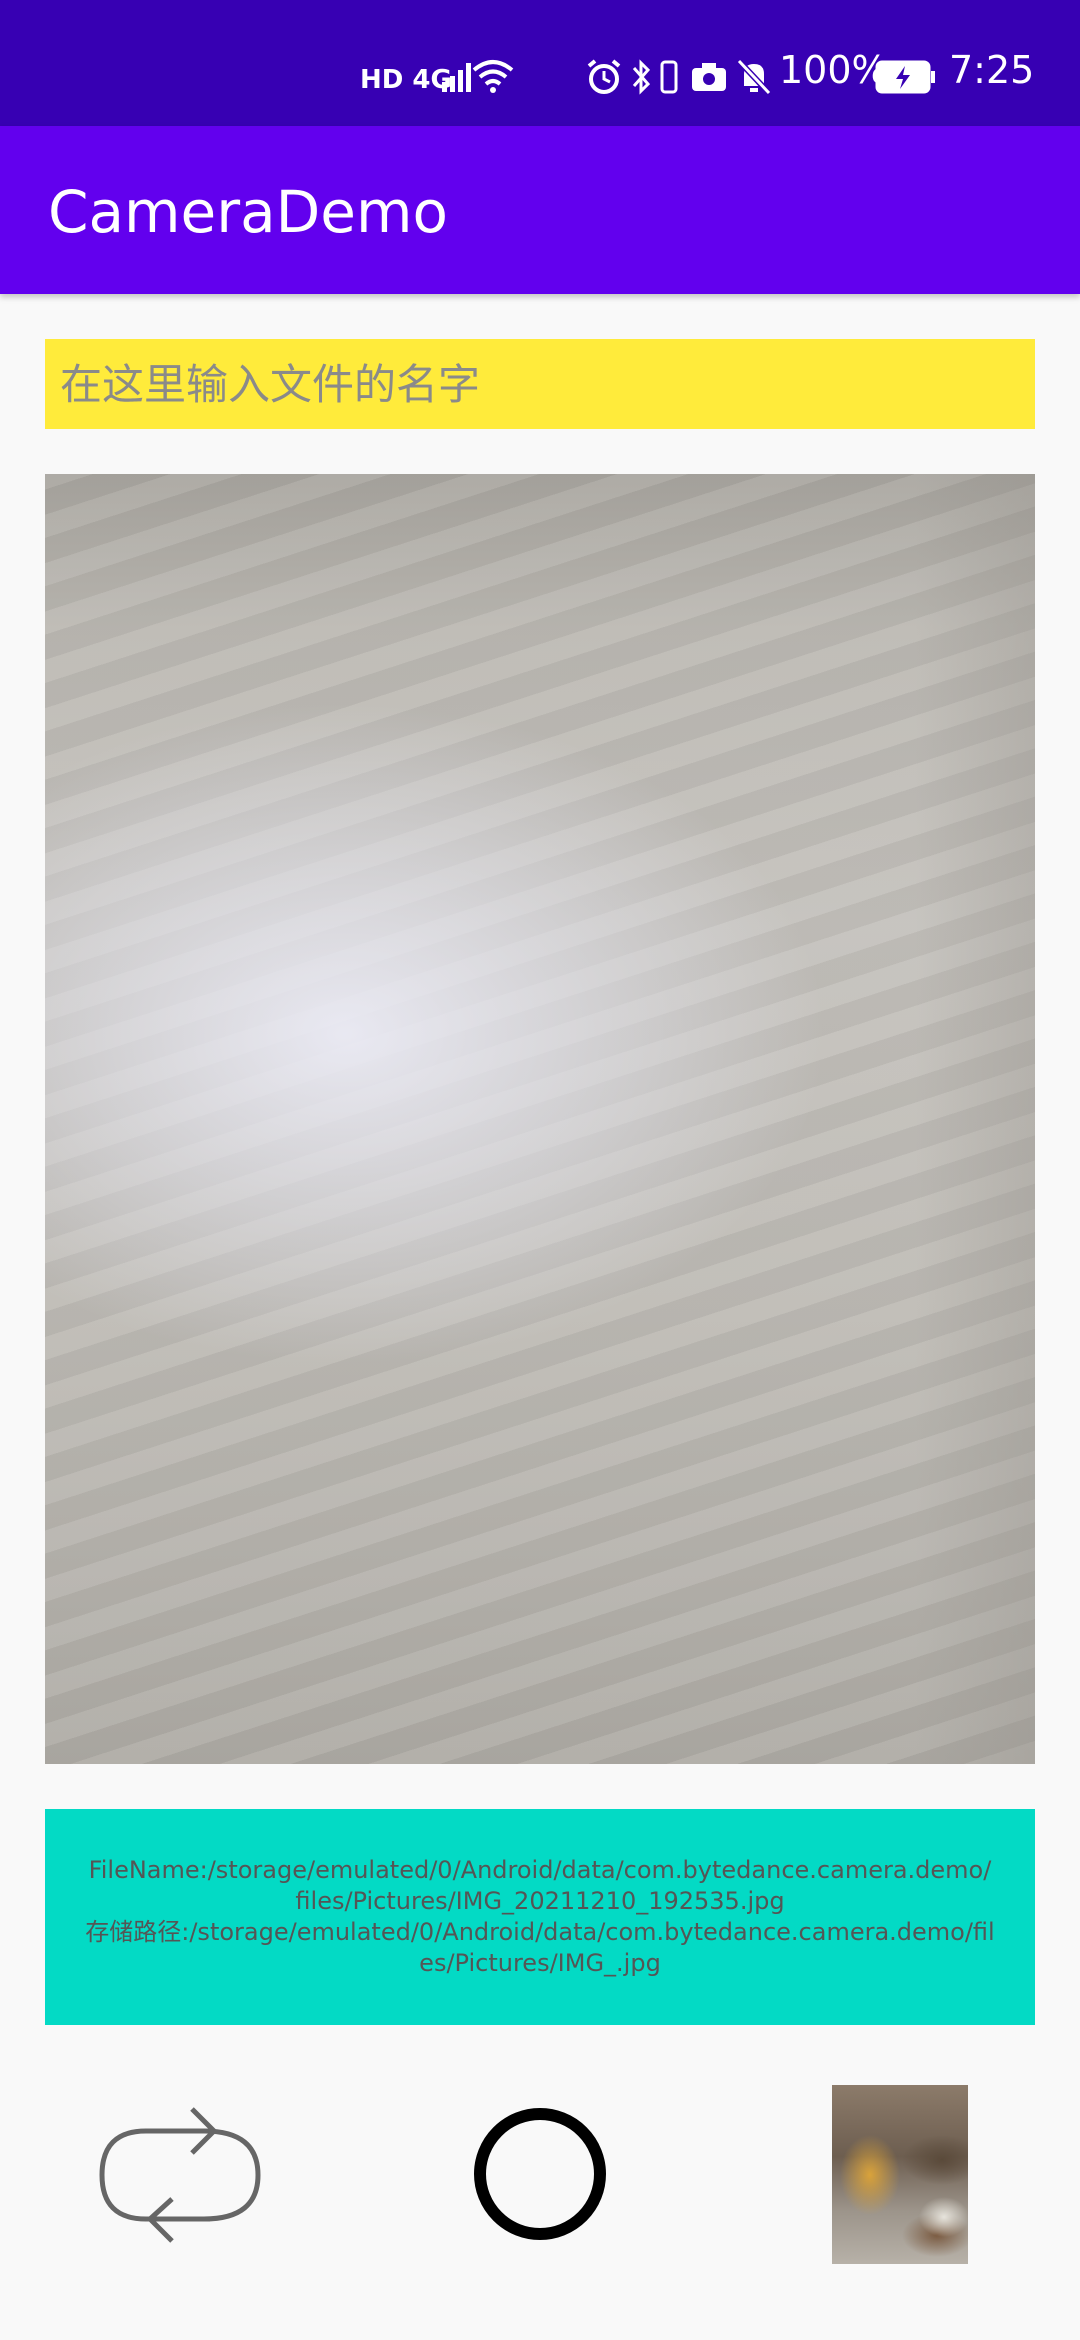 This screenshot has height=2340, width=1080. What do you see at coordinates (540, 2174) in the screenshot?
I see `shutter-button` at bounding box center [540, 2174].